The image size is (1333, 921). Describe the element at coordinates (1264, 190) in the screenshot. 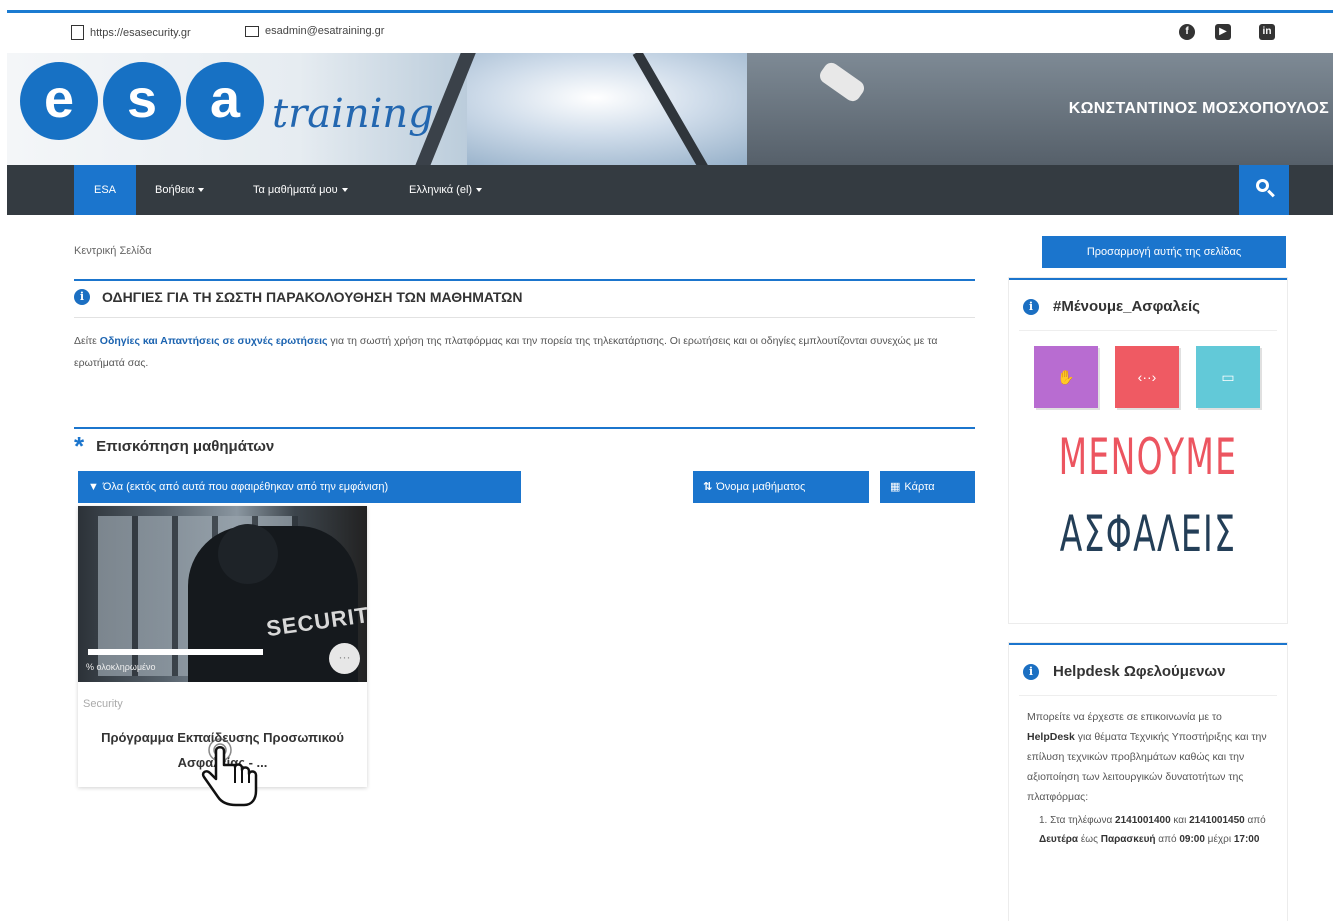

I see `search-button` at that location.